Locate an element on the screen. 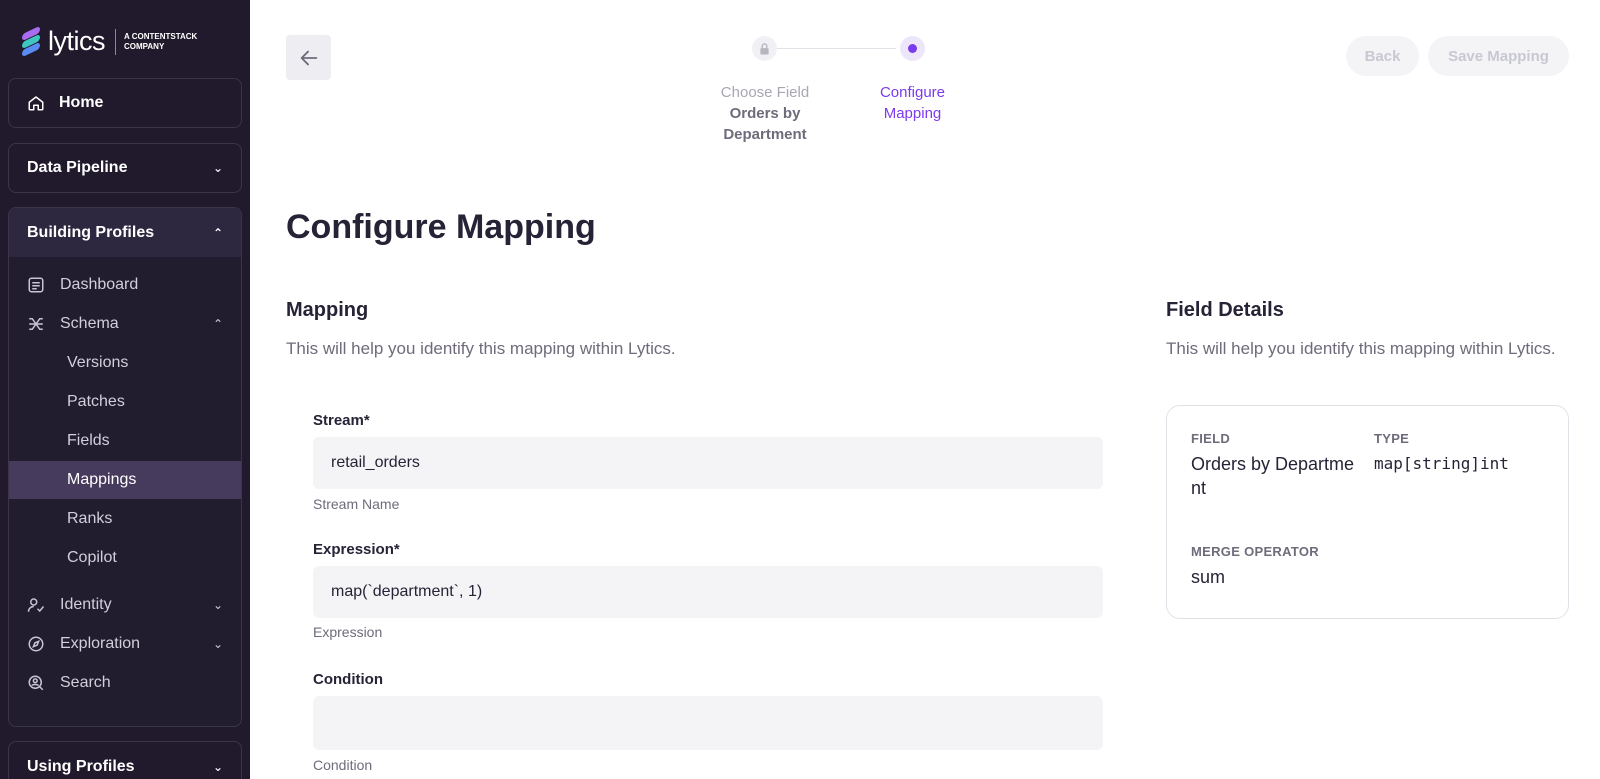 The width and height of the screenshot is (1600, 779). field-label: FIELD is located at coordinates (1211, 438).